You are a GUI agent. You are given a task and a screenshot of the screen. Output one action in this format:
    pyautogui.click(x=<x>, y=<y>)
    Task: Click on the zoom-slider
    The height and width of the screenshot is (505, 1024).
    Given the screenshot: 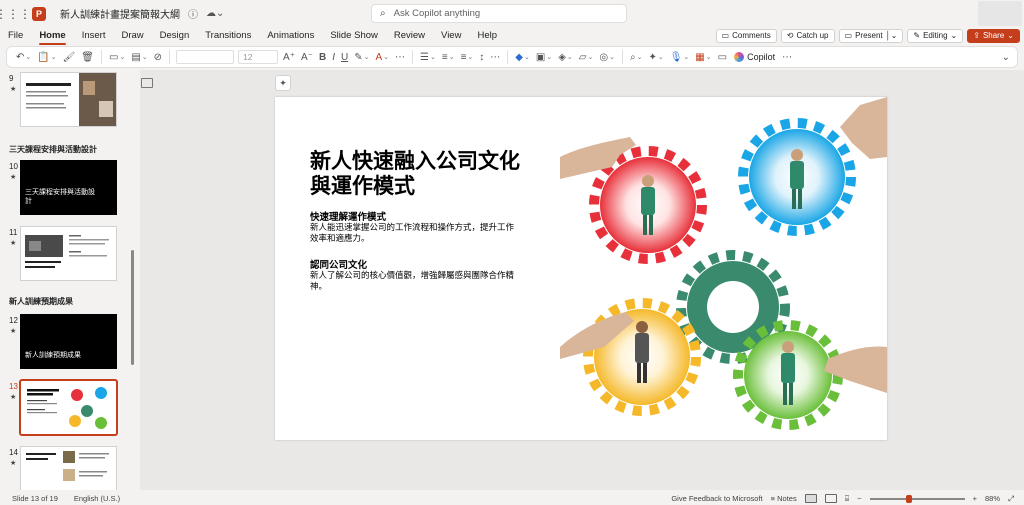 What is the action you would take?
    pyautogui.click(x=917, y=498)
    